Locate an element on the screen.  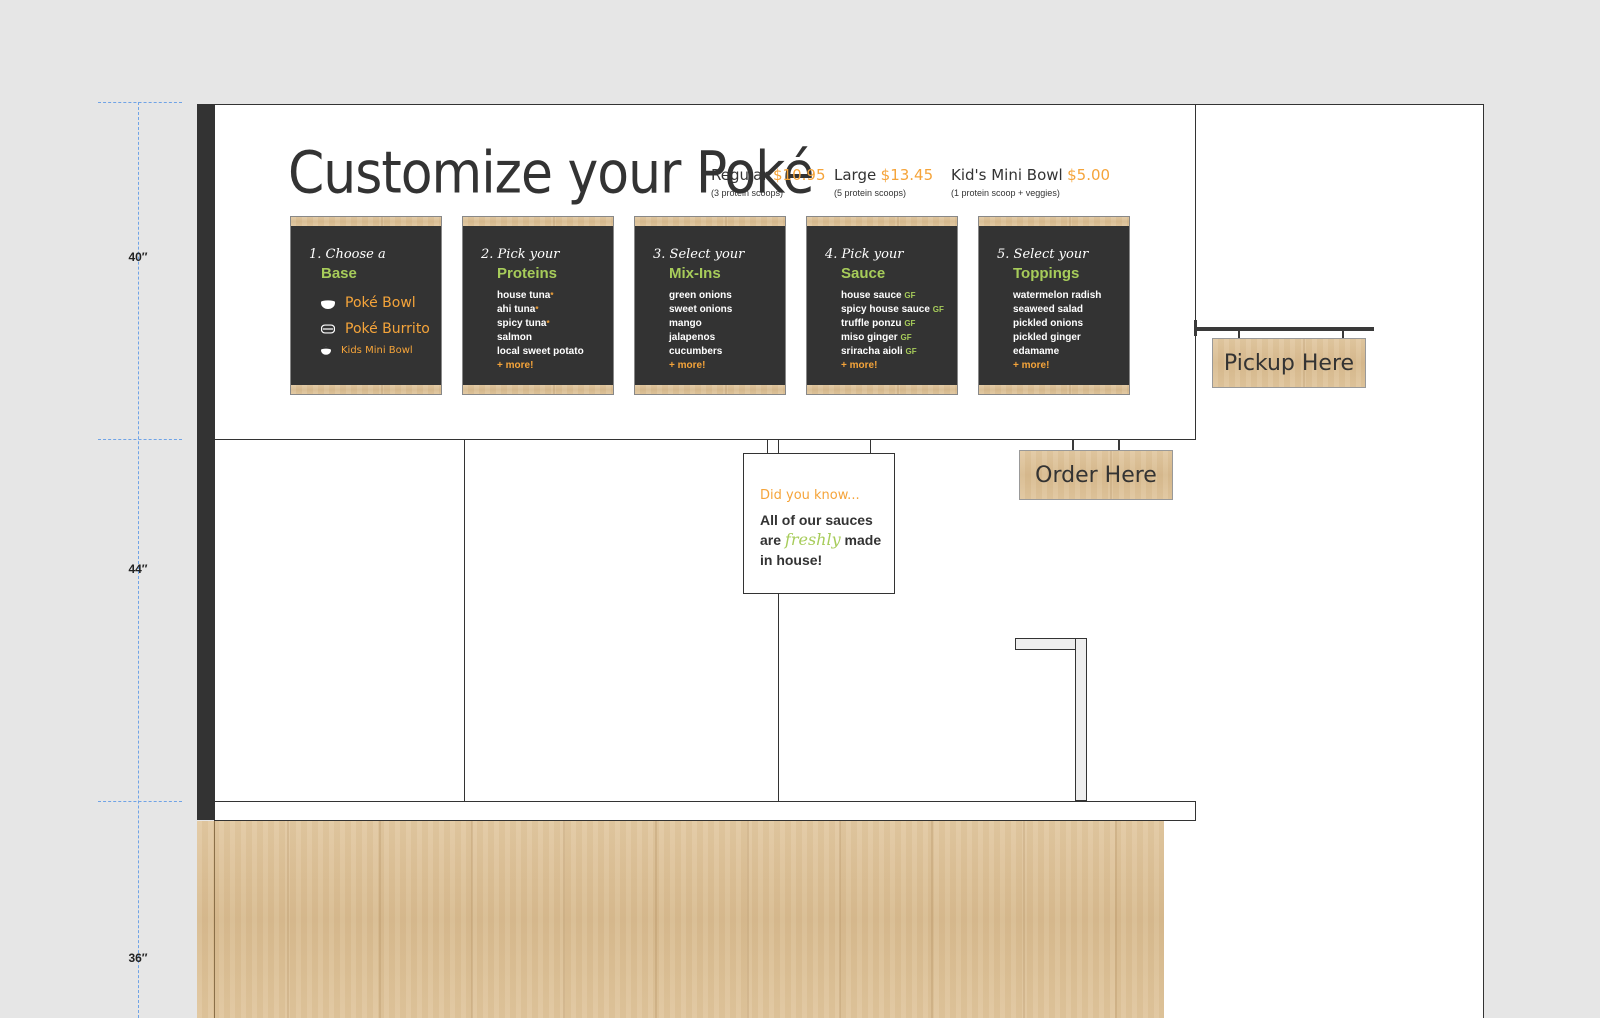
list-item: edamame is located at coordinates (1036, 351).